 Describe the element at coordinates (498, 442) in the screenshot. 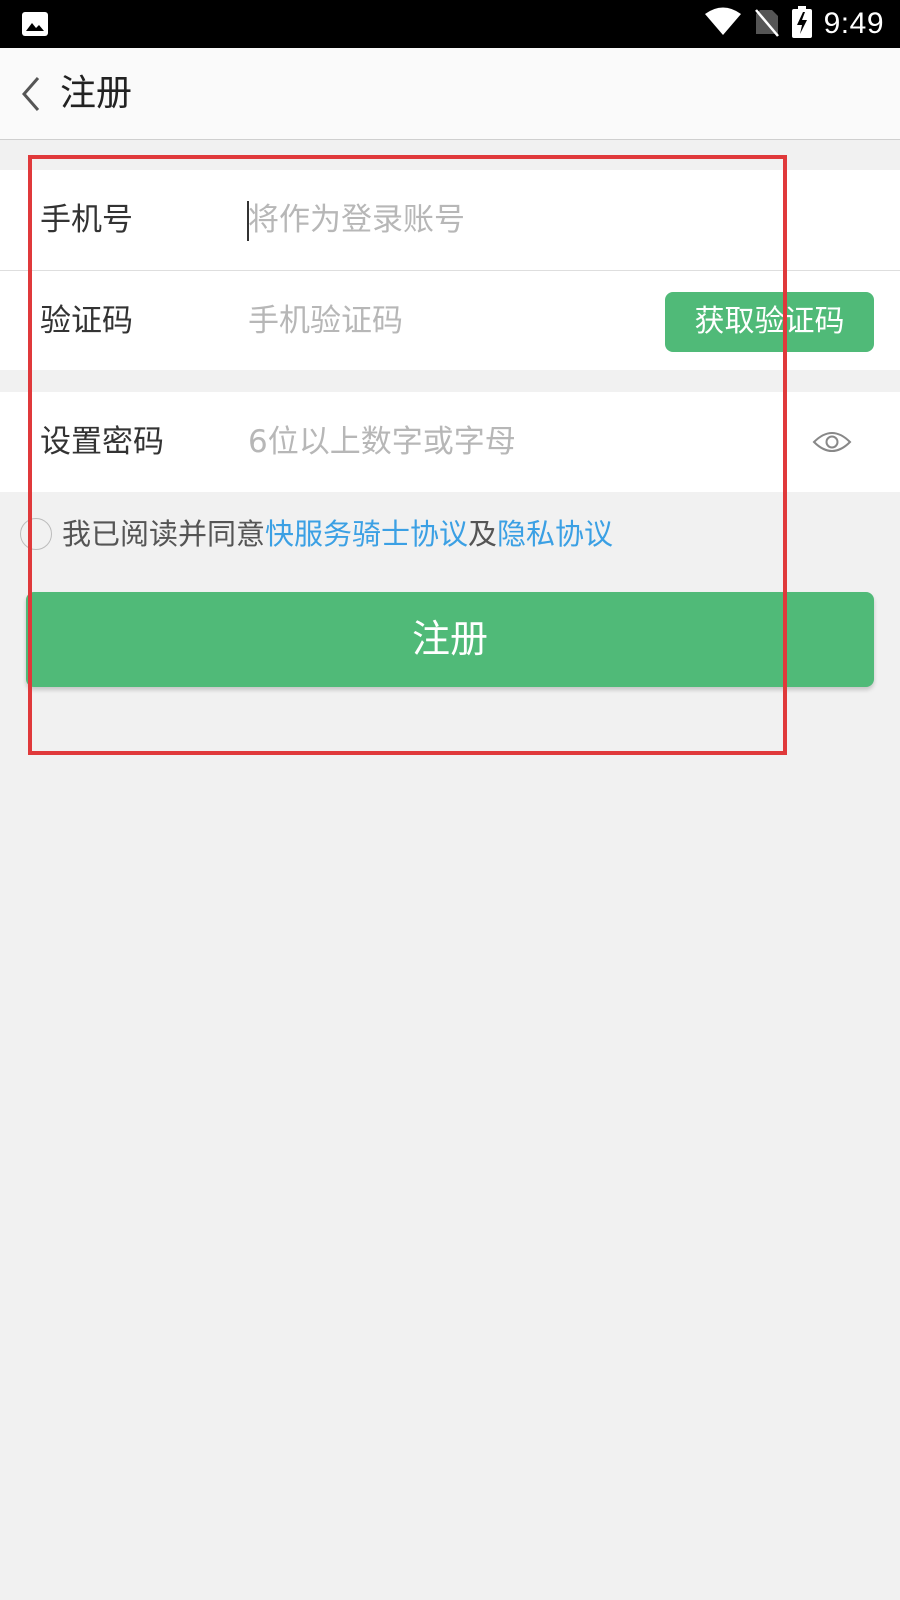

I see `password-input: 6位以上数字或字母` at that location.